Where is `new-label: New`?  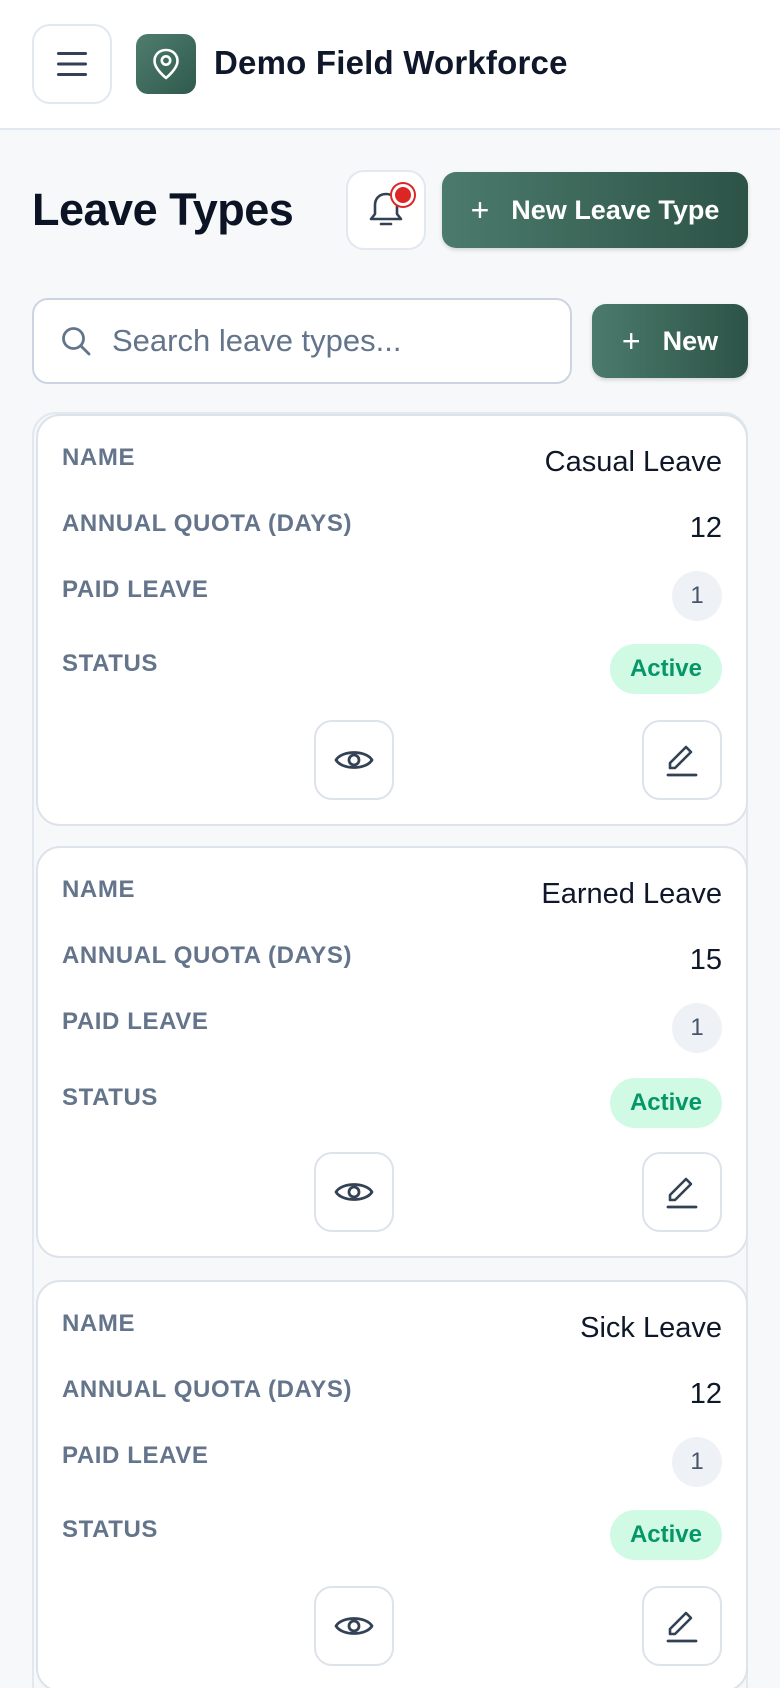
new-label: New is located at coordinates (690, 340).